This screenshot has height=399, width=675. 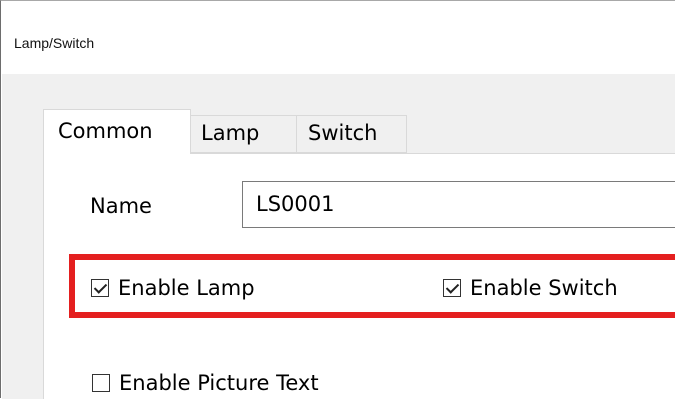 I want to click on tab-common: Common, so click(x=117, y=131).